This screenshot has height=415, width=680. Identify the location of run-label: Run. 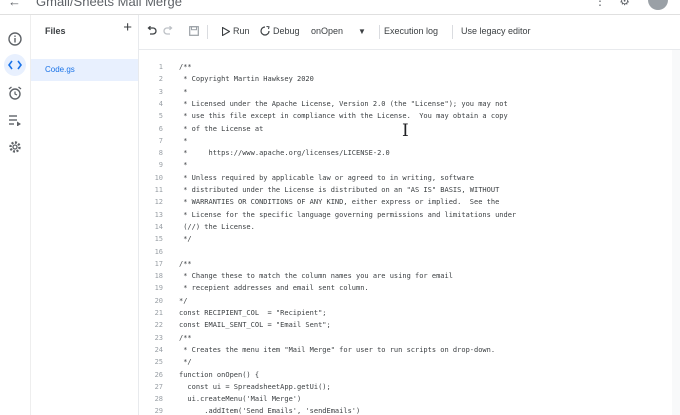
(241, 31).